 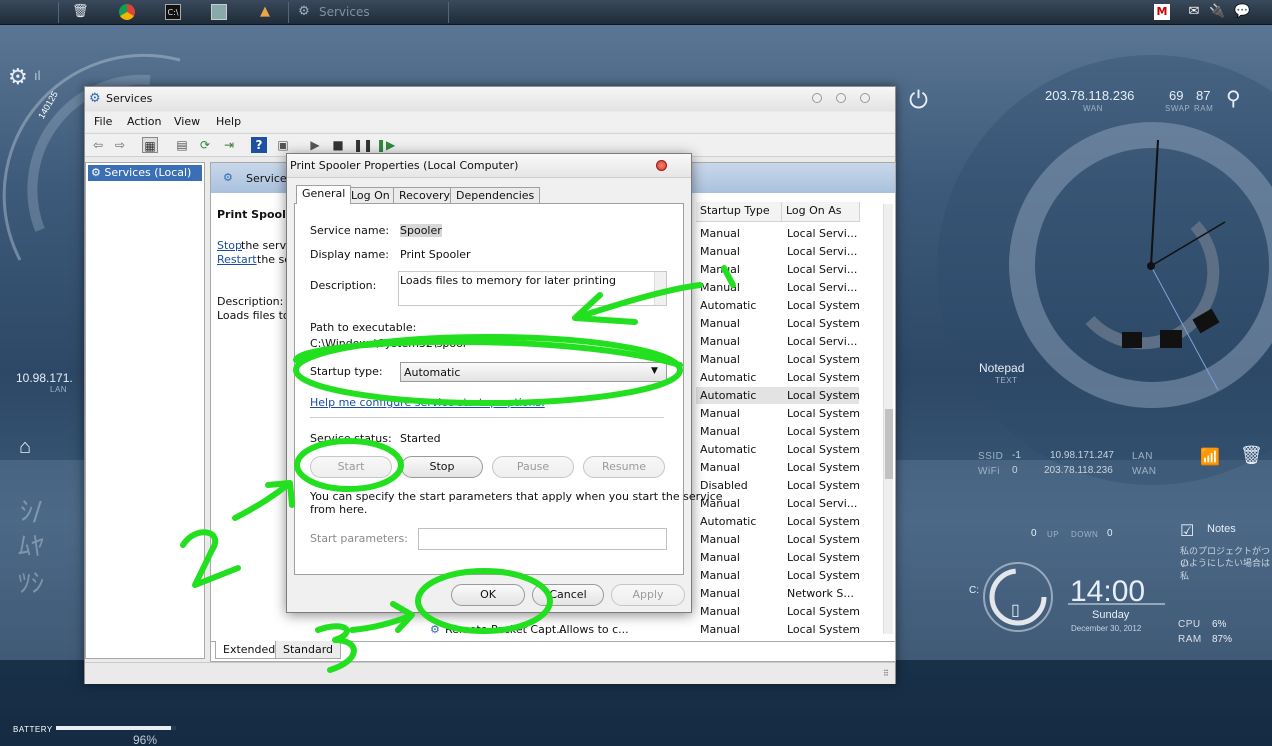 I want to click on trash-widget-icon: 🗑, so click(x=1251, y=455).